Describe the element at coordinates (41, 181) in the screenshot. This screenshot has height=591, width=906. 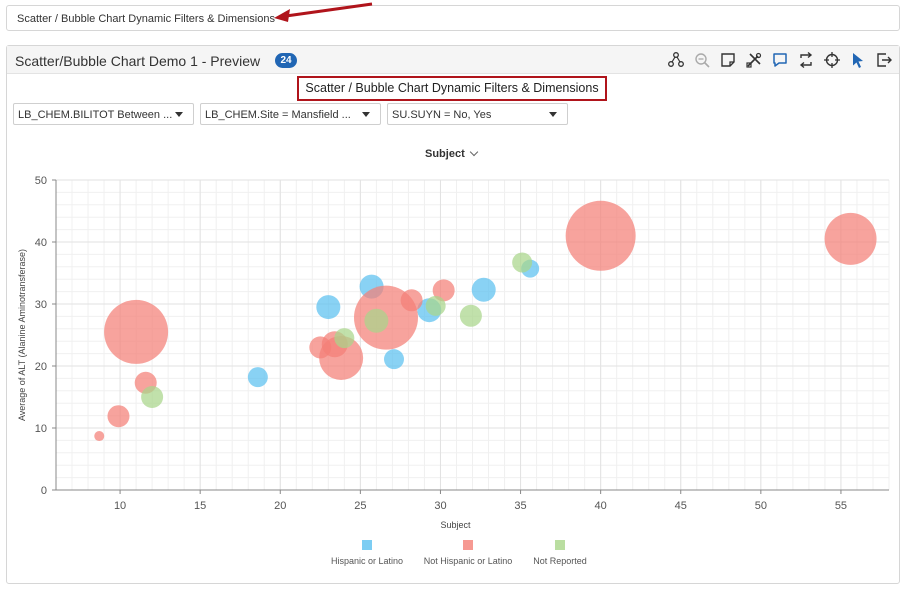
I see `y-tick-label: 50` at that location.